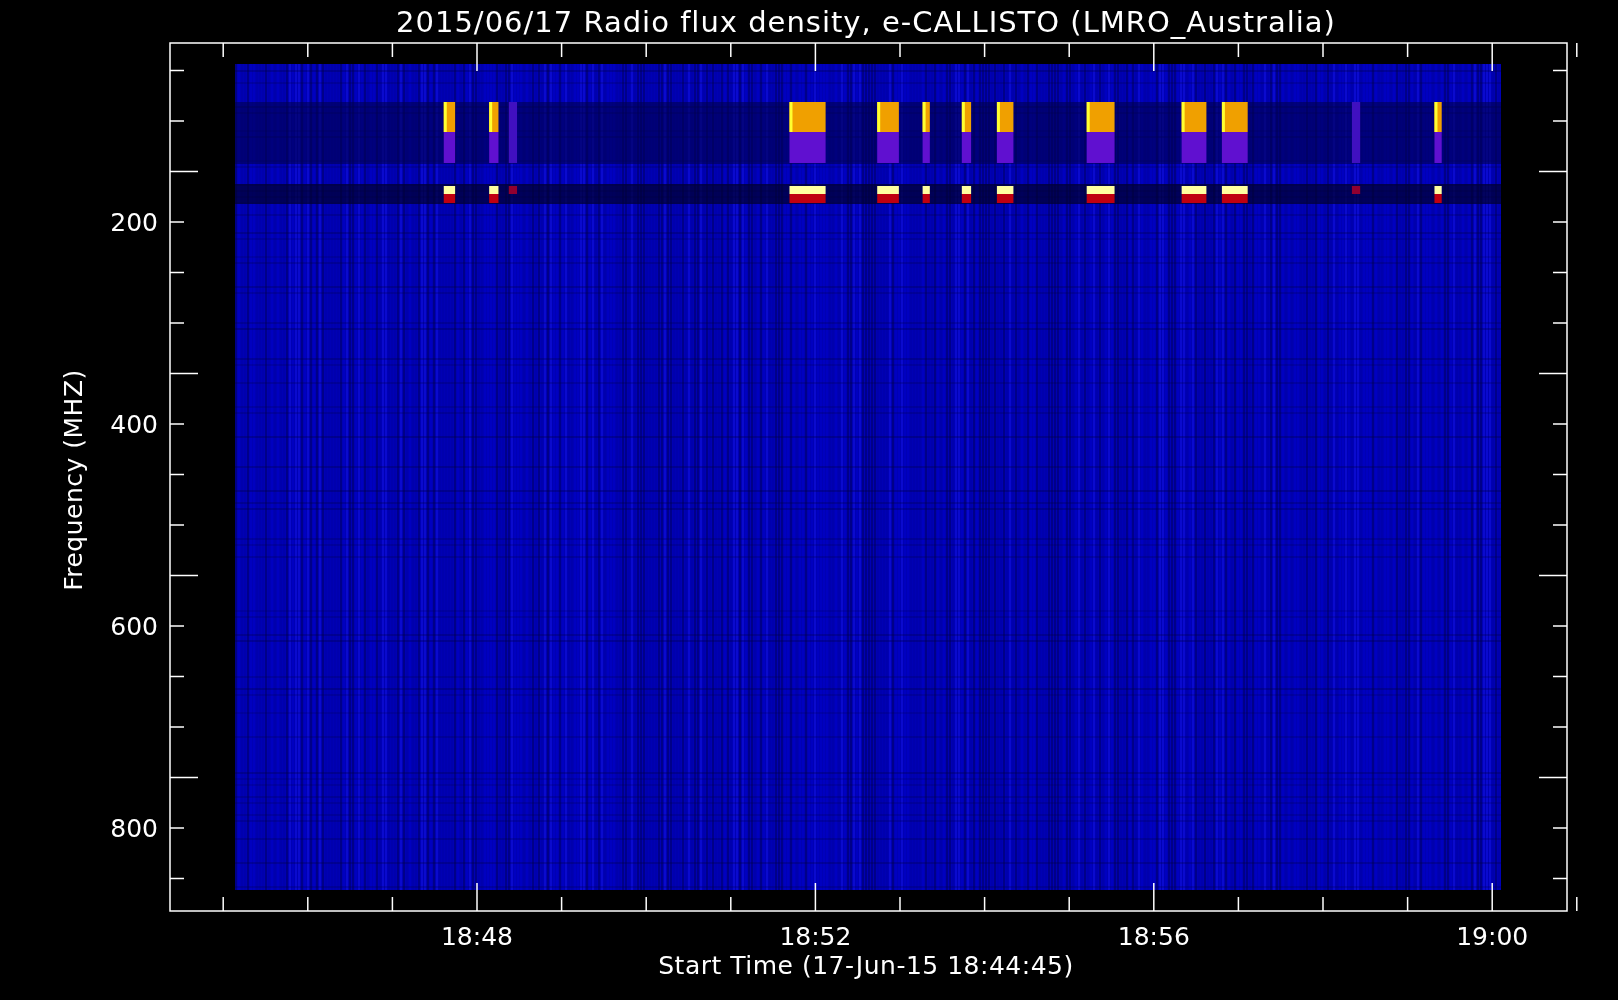  Describe the element at coordinates (815, 936) in the screenshot. I see `x-tick-label: 18:52` at that location.